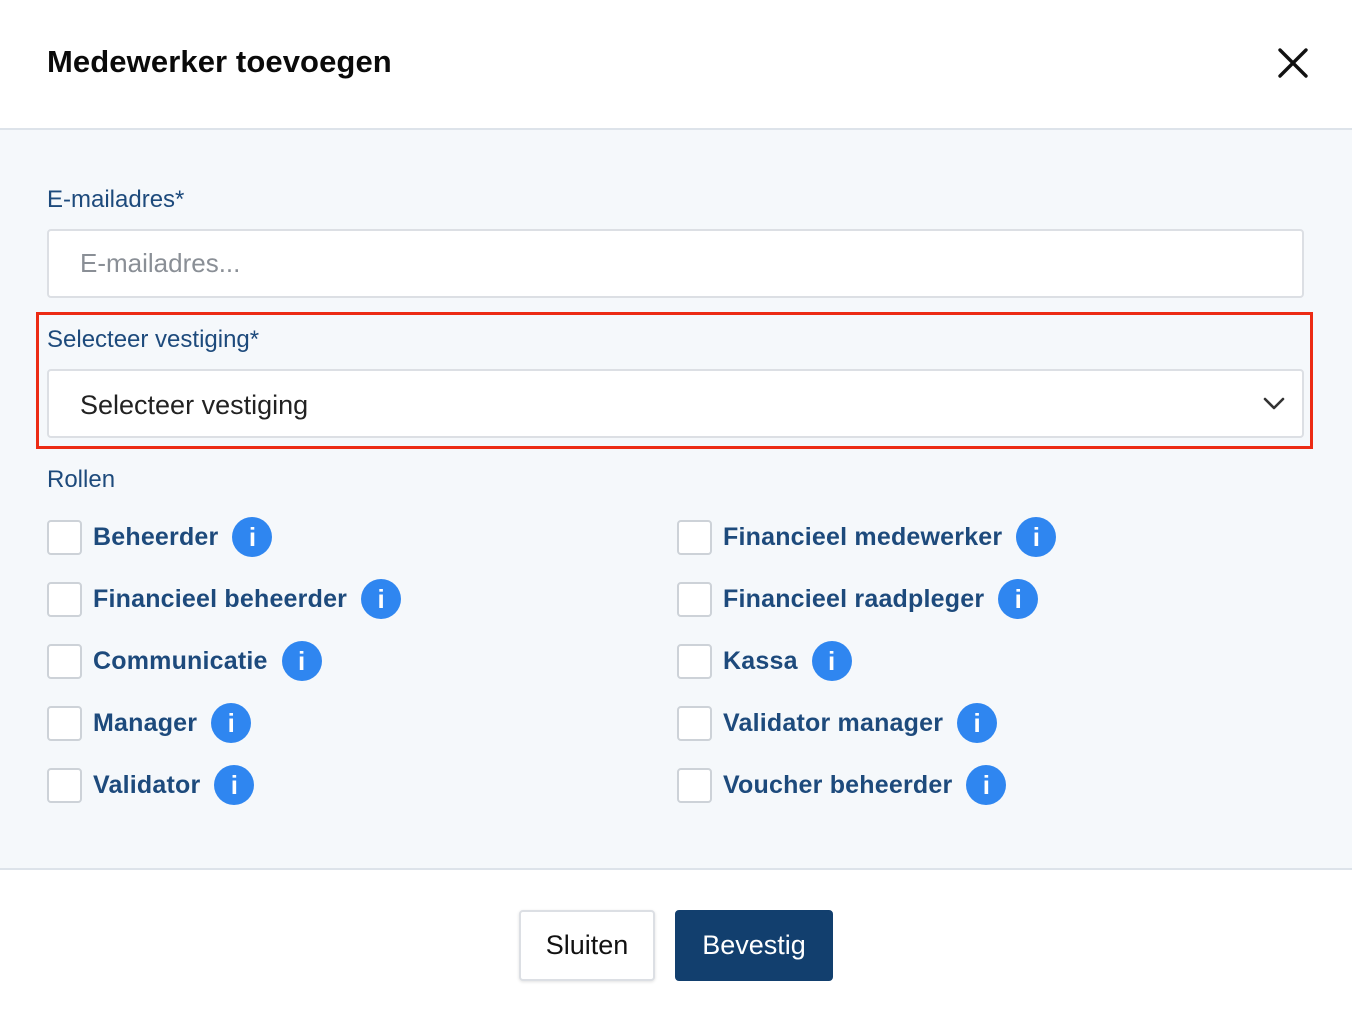 The height and width of the screenshot is (1018, 1352). Describe the element at coordinates (587, 945) in the screenshot. I see `close-button: Sluiten` at that location.